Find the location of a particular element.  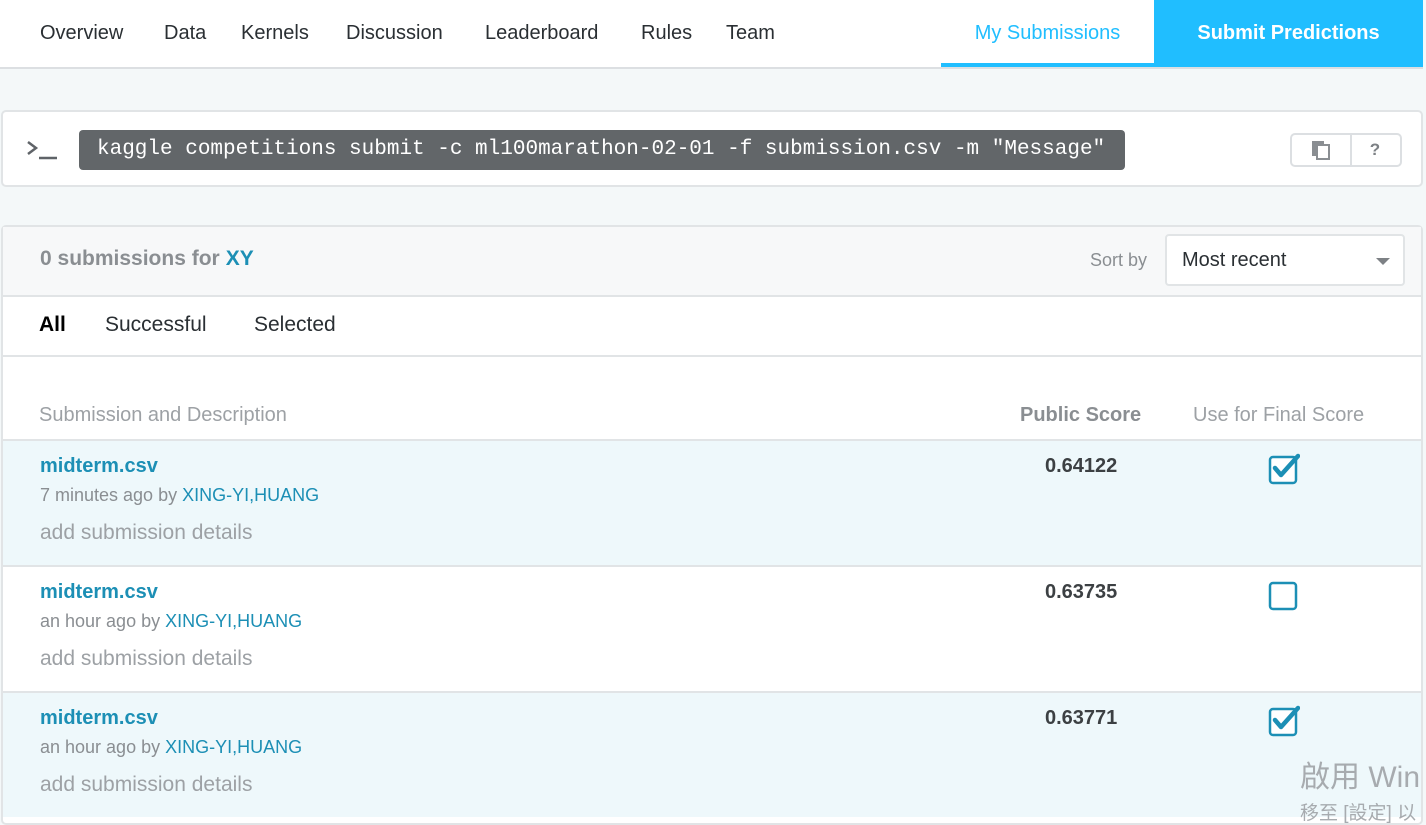

submit-predictions-button: Submit Predictions is located at coordinates (1288, 33).